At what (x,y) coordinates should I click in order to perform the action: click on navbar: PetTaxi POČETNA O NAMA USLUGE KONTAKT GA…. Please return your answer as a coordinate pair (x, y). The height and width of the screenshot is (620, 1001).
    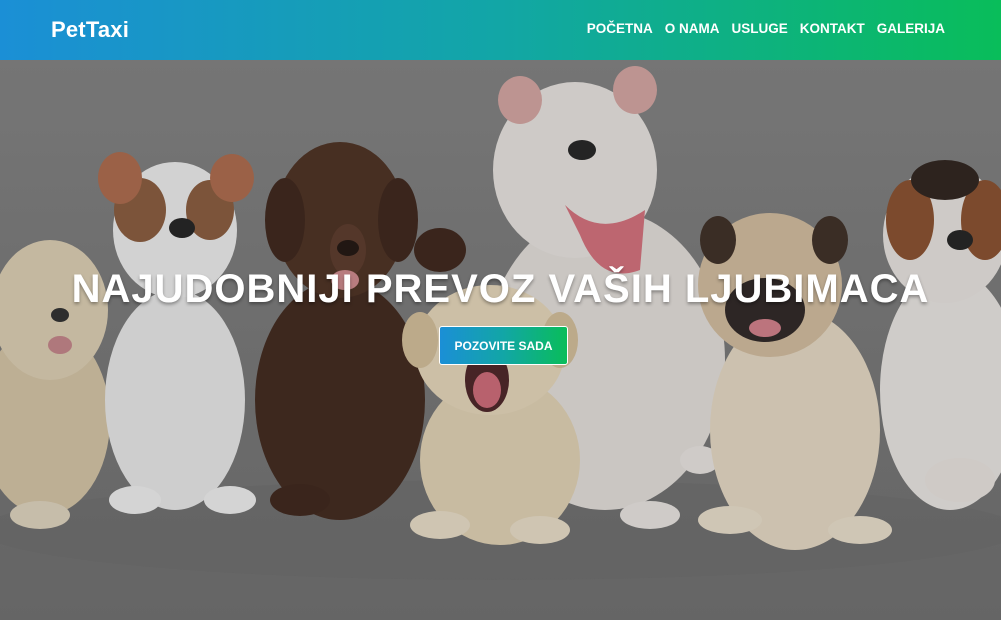
    Looking at the image, I should click on (500, 30).